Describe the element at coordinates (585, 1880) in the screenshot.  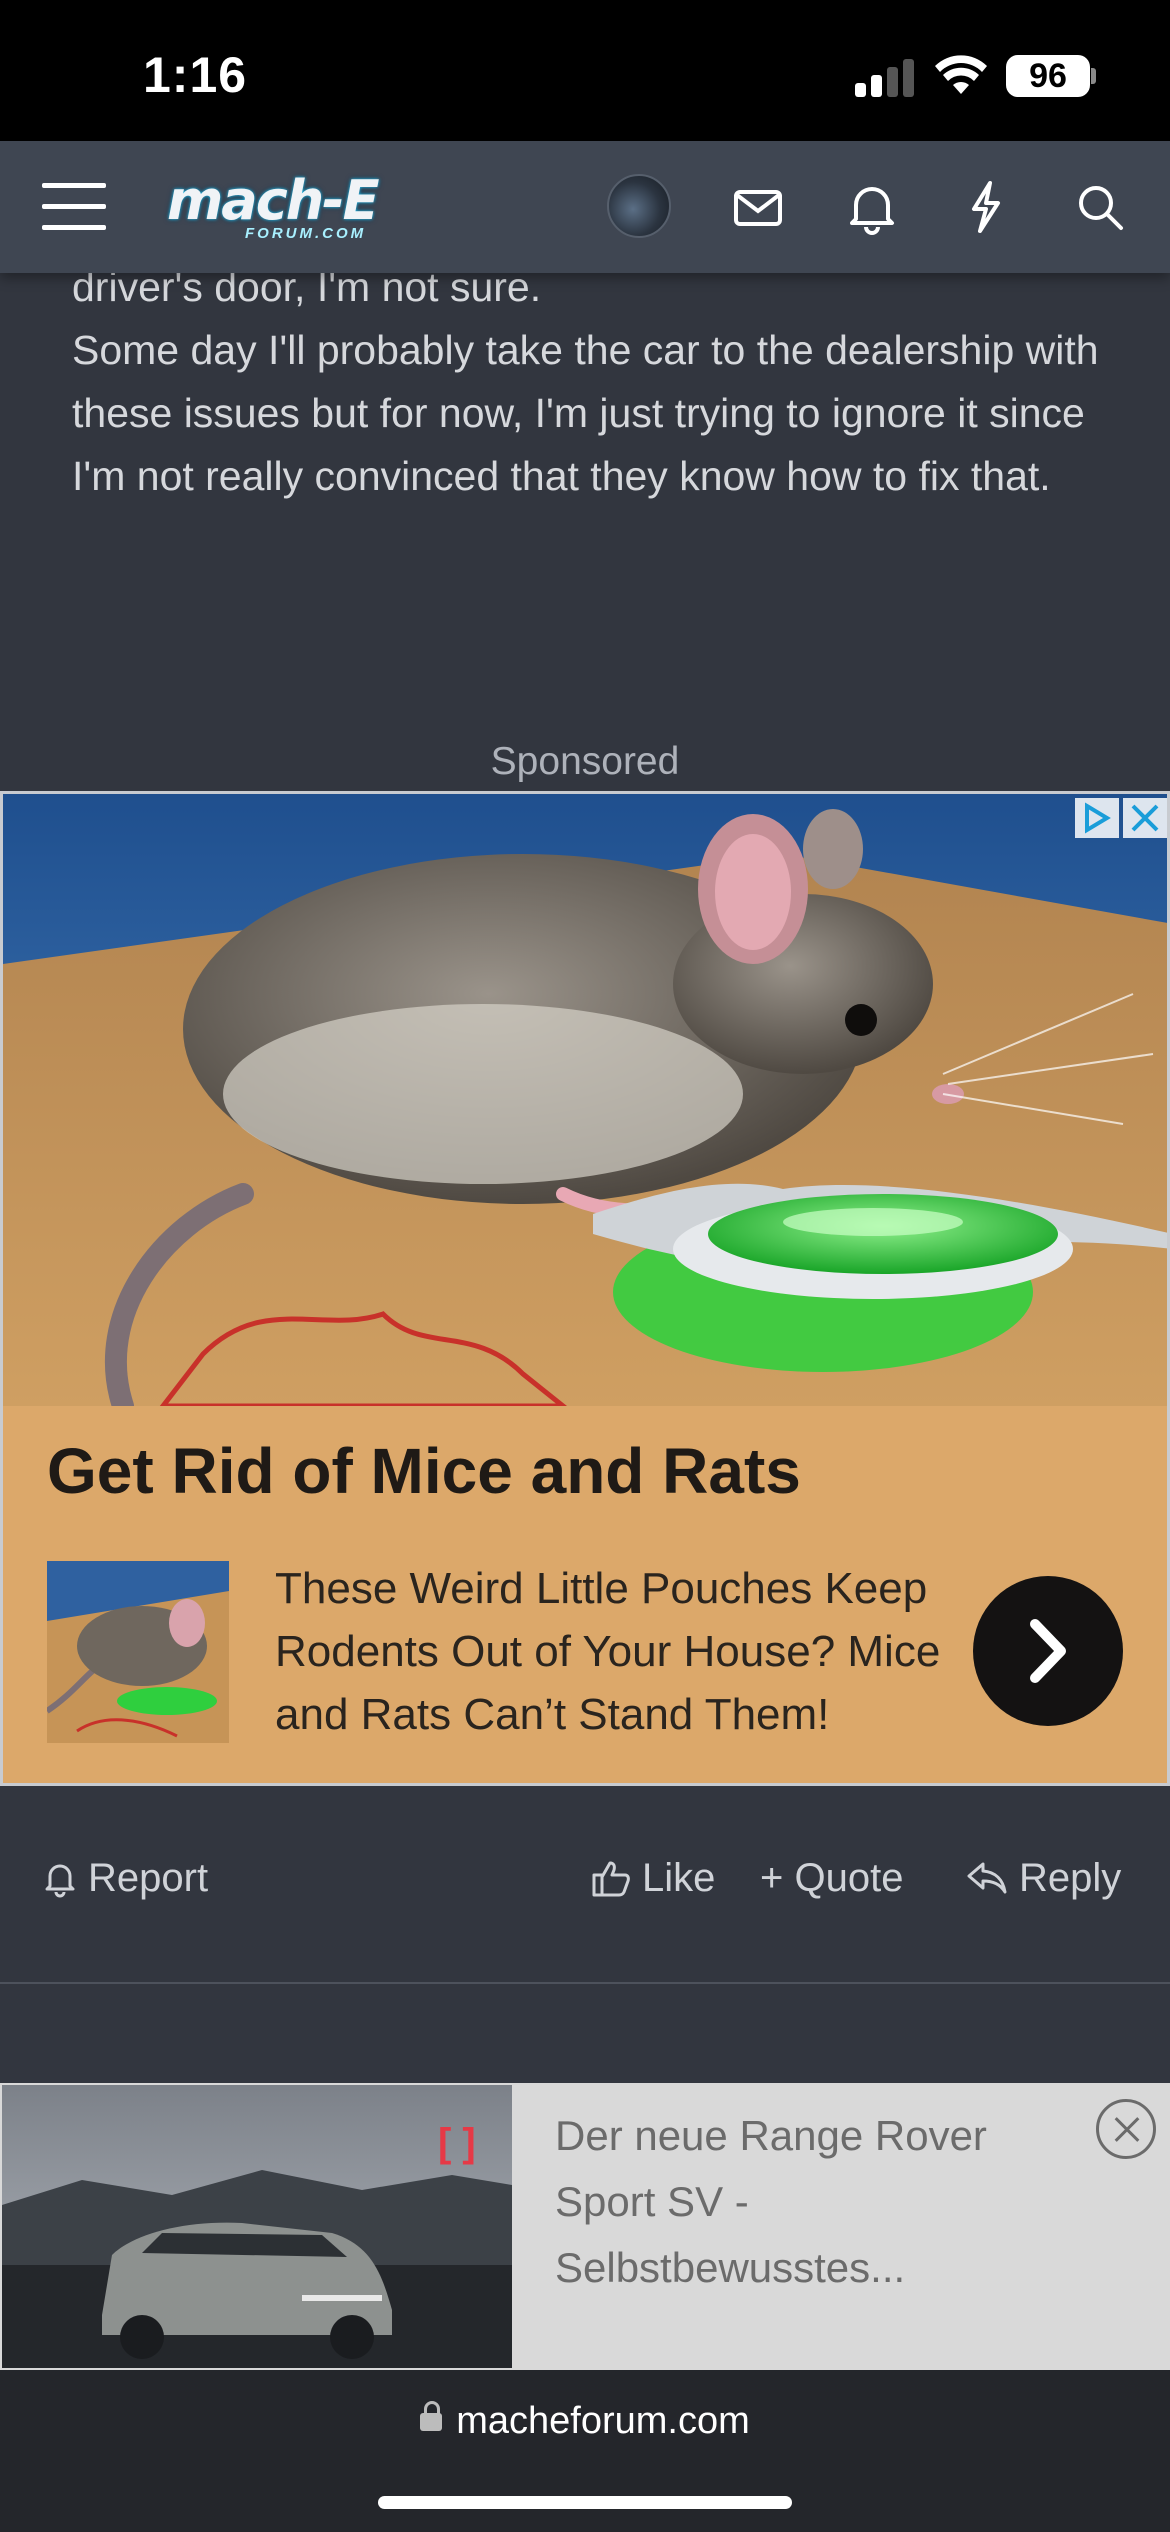
I see `post-actions: Report Like + Quote Reply` at that location.